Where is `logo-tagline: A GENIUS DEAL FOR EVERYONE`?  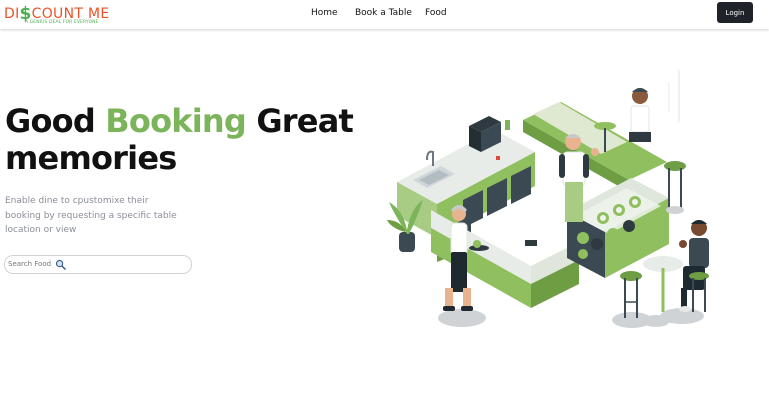 logo-tagline: A GENIUS DEAL FOR EVERYONE is located at coordinates (62, 22).